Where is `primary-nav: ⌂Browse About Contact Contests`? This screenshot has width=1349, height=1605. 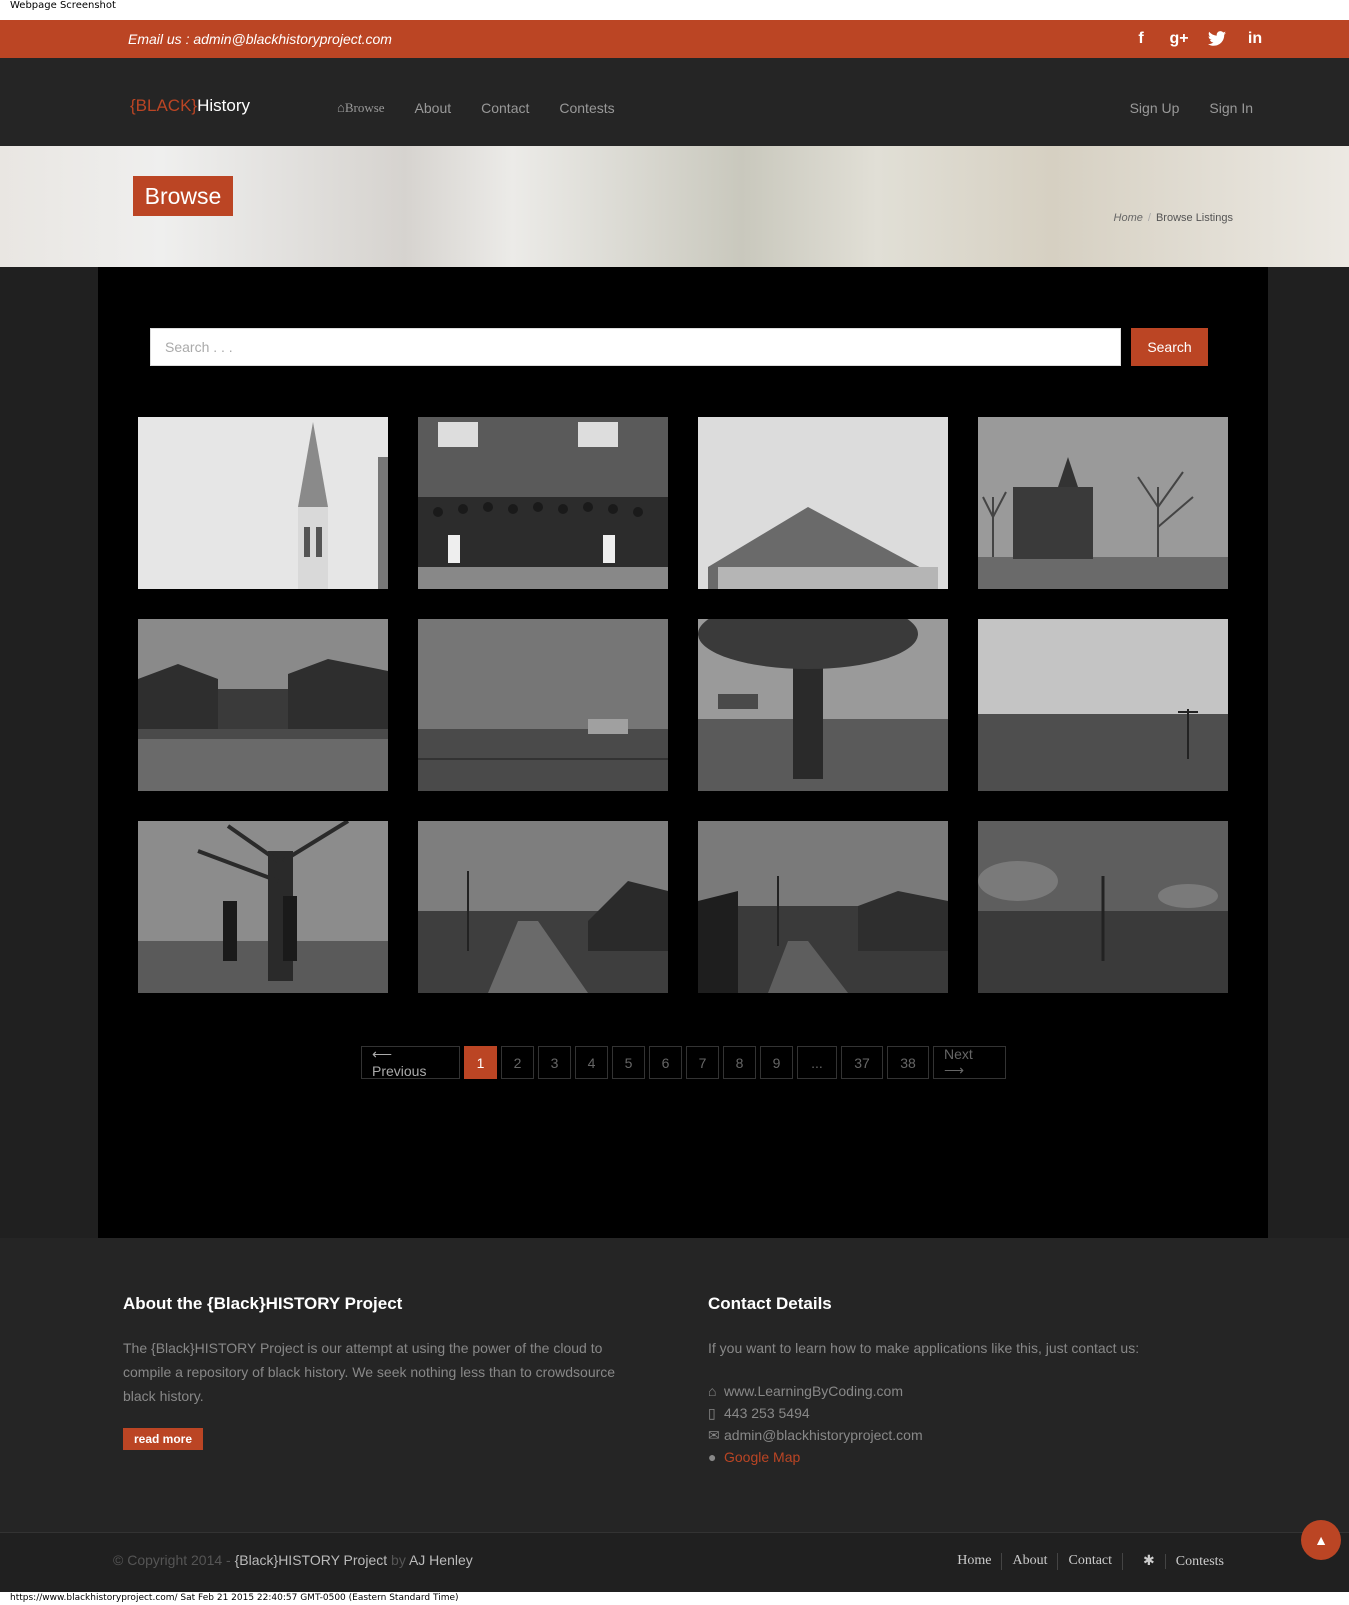 primary-nav: ⌂Browse About Contact Contests is located at coordinates (476, 108).